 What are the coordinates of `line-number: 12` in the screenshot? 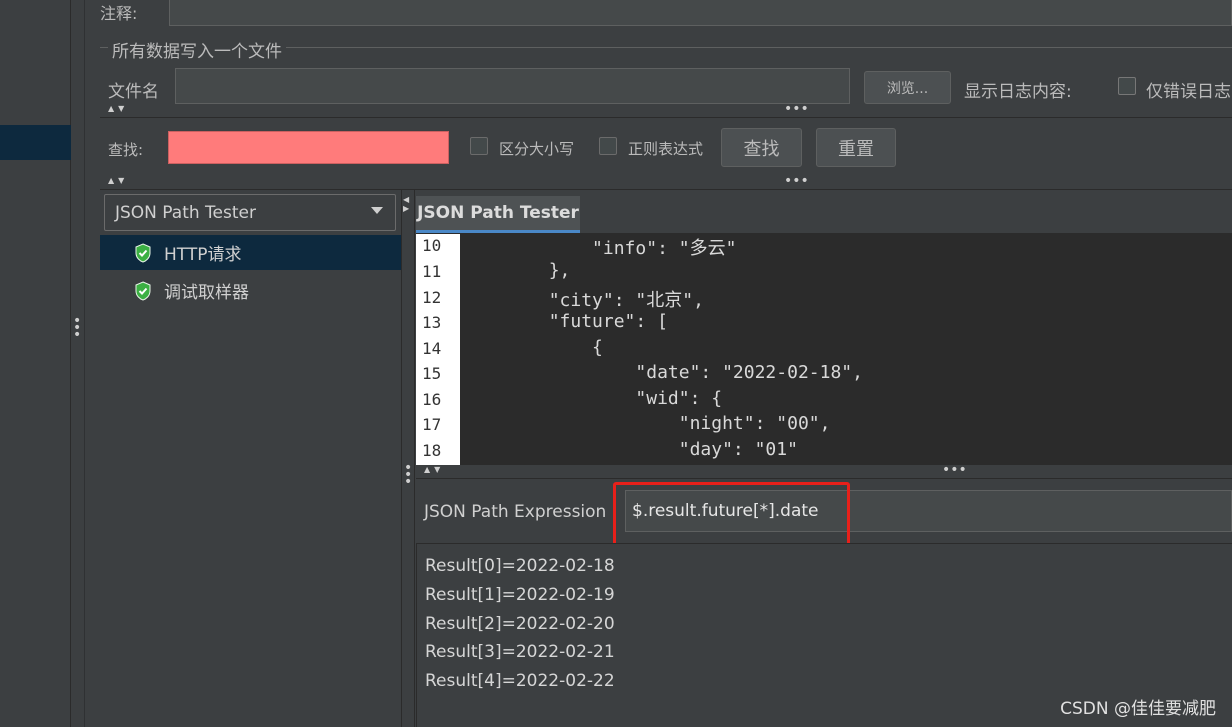 It's located at (432, 297).